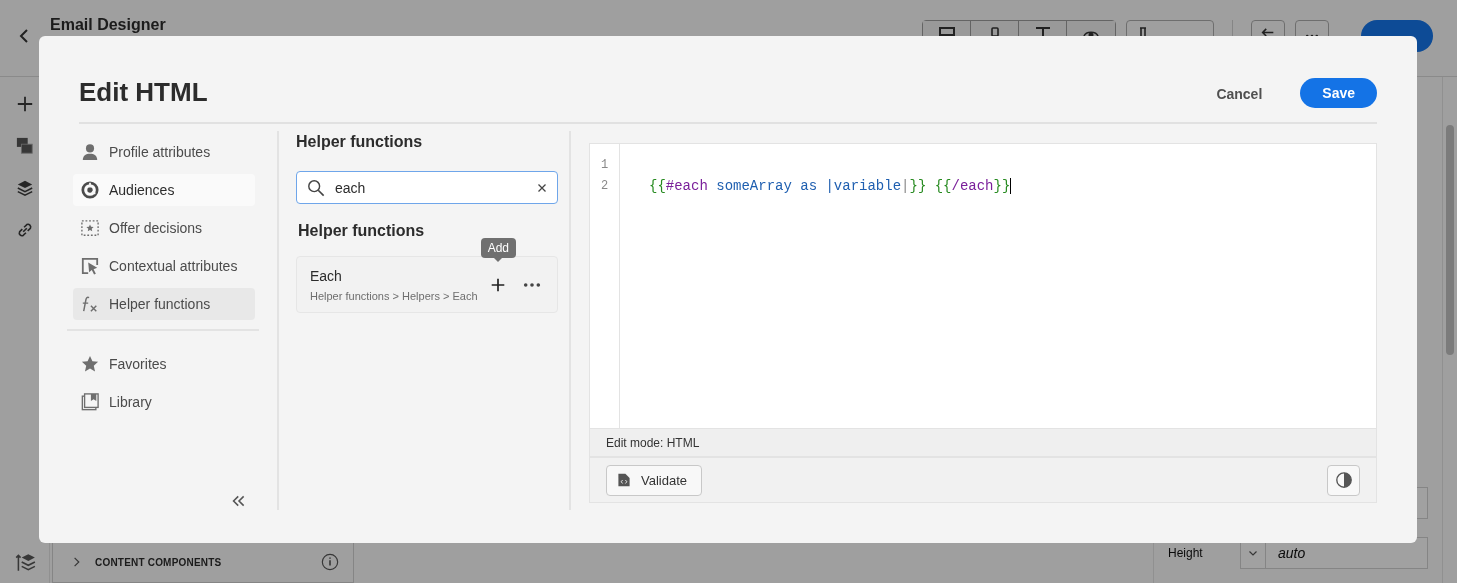  What do you see at coordinates (164, 266) in the screenshot?
I see `nav-item: Contextual attributes` at bounding box center [164, 266].